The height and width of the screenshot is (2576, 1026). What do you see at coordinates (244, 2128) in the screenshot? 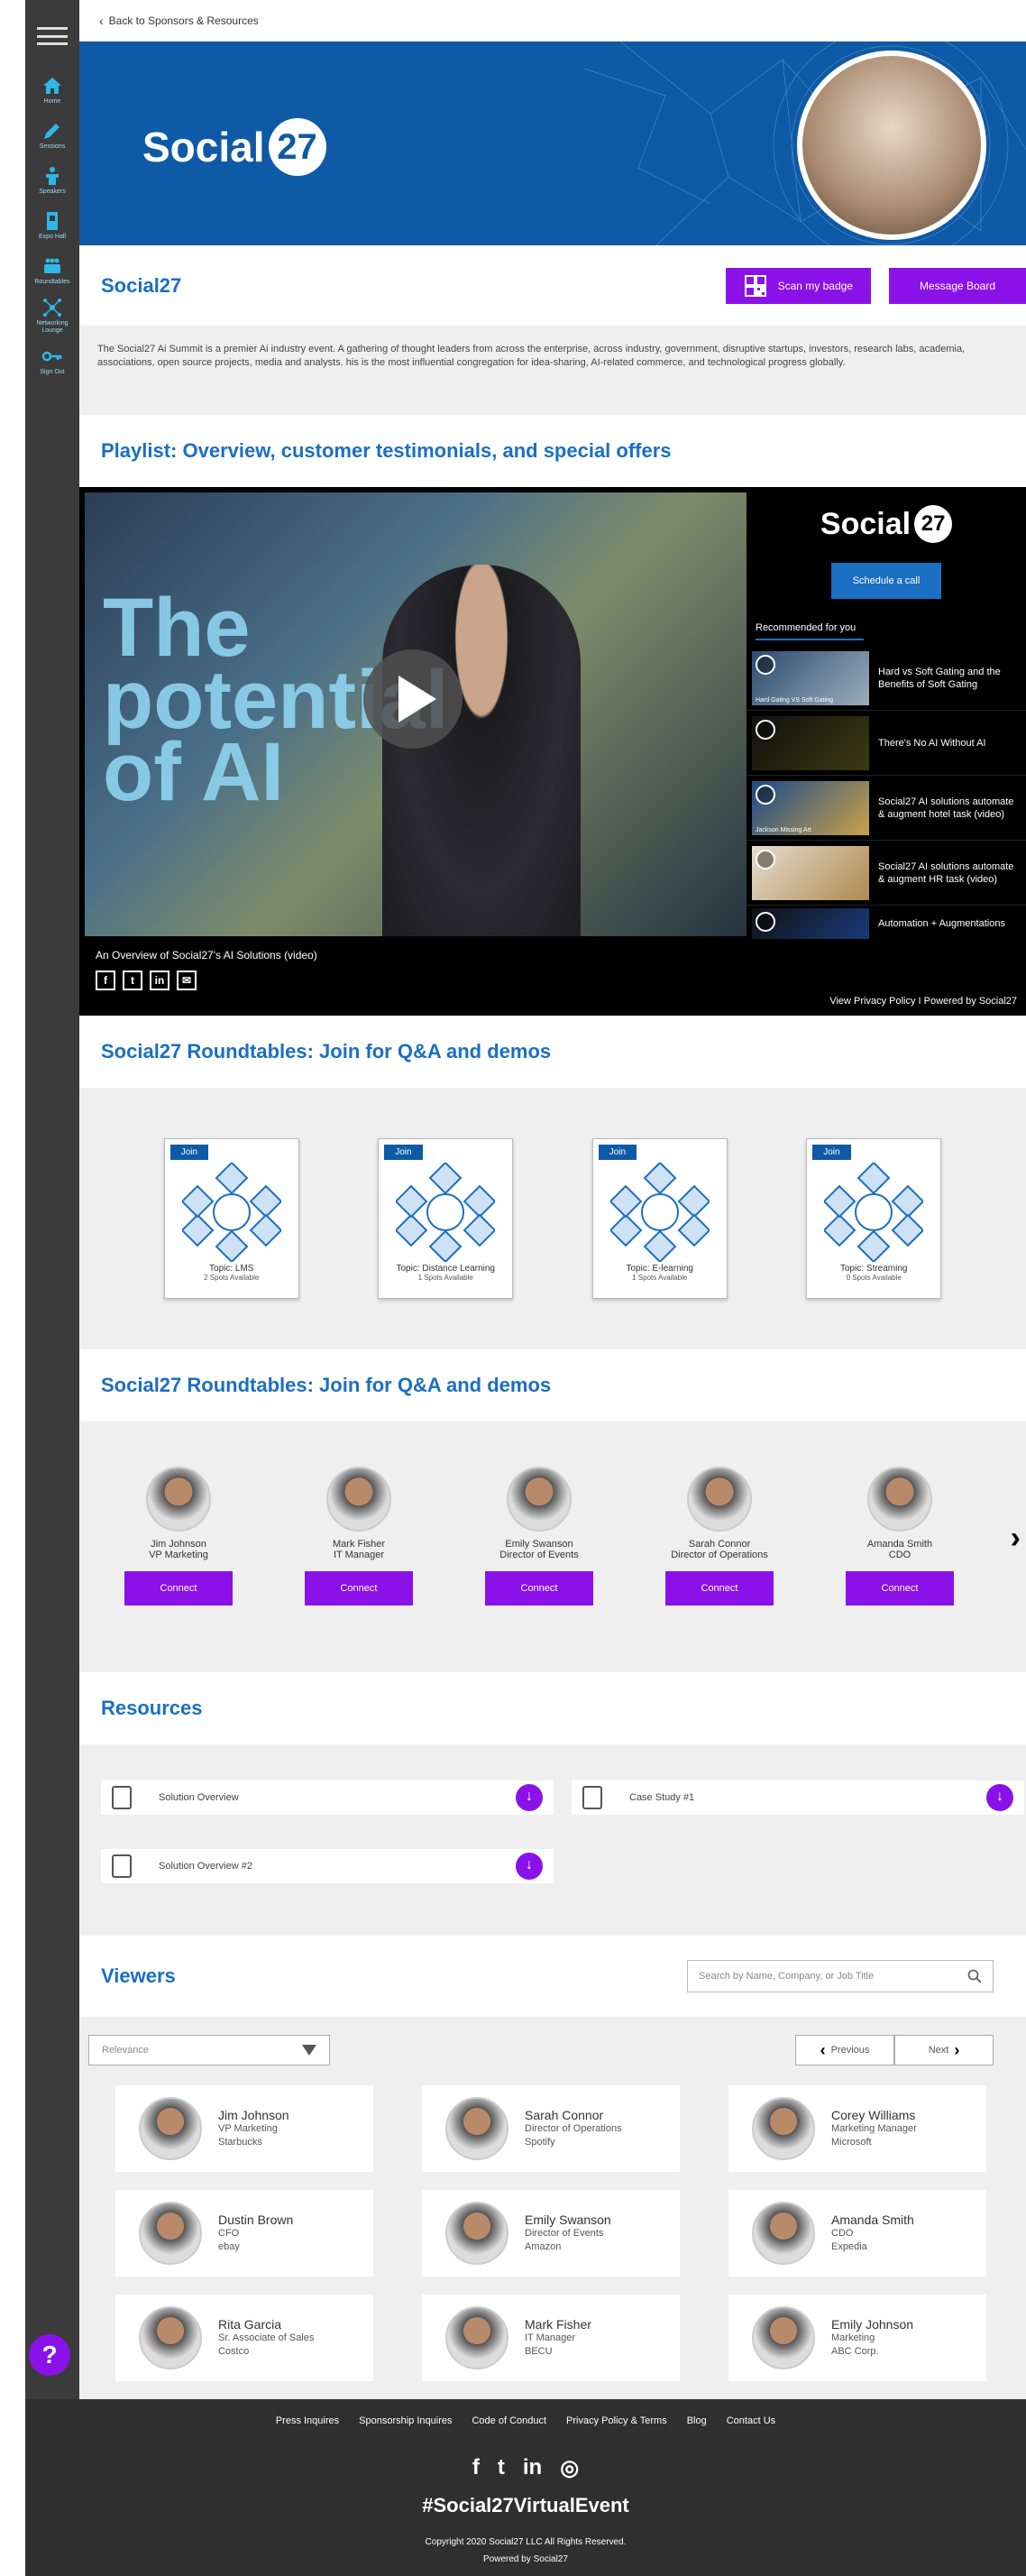
I see `viewer-card: Jim Johnson VP Marketing Starbucks` at bounding box center [244, 2128].